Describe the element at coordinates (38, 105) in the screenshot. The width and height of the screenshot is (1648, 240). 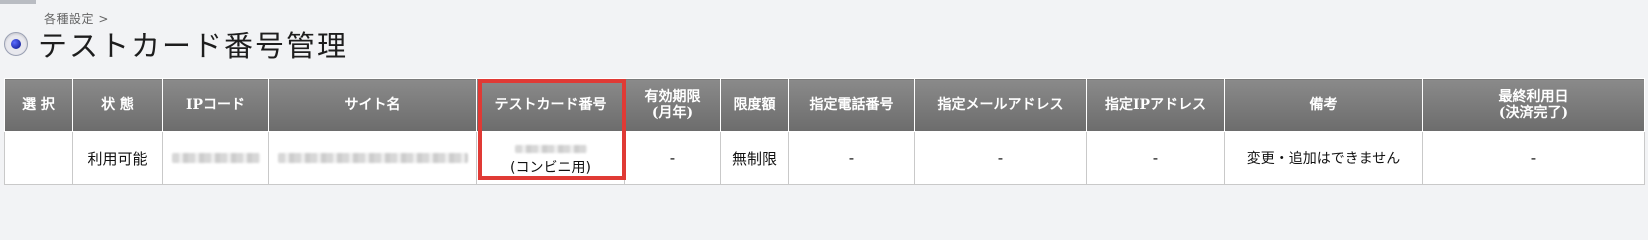
I see `col-header-select: 選 択` at that location.